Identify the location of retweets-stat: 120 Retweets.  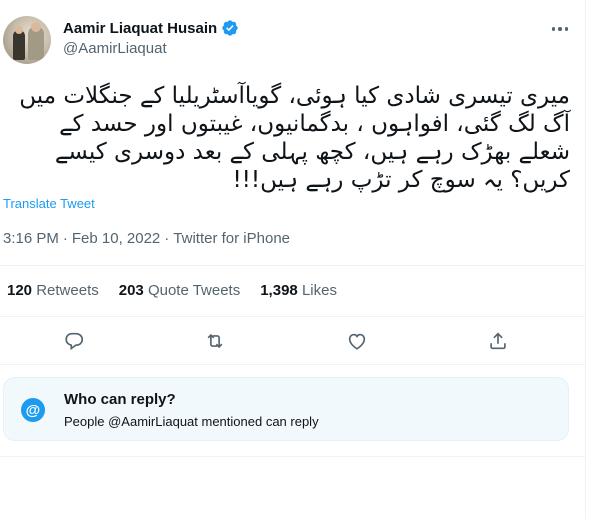
(53, 290).